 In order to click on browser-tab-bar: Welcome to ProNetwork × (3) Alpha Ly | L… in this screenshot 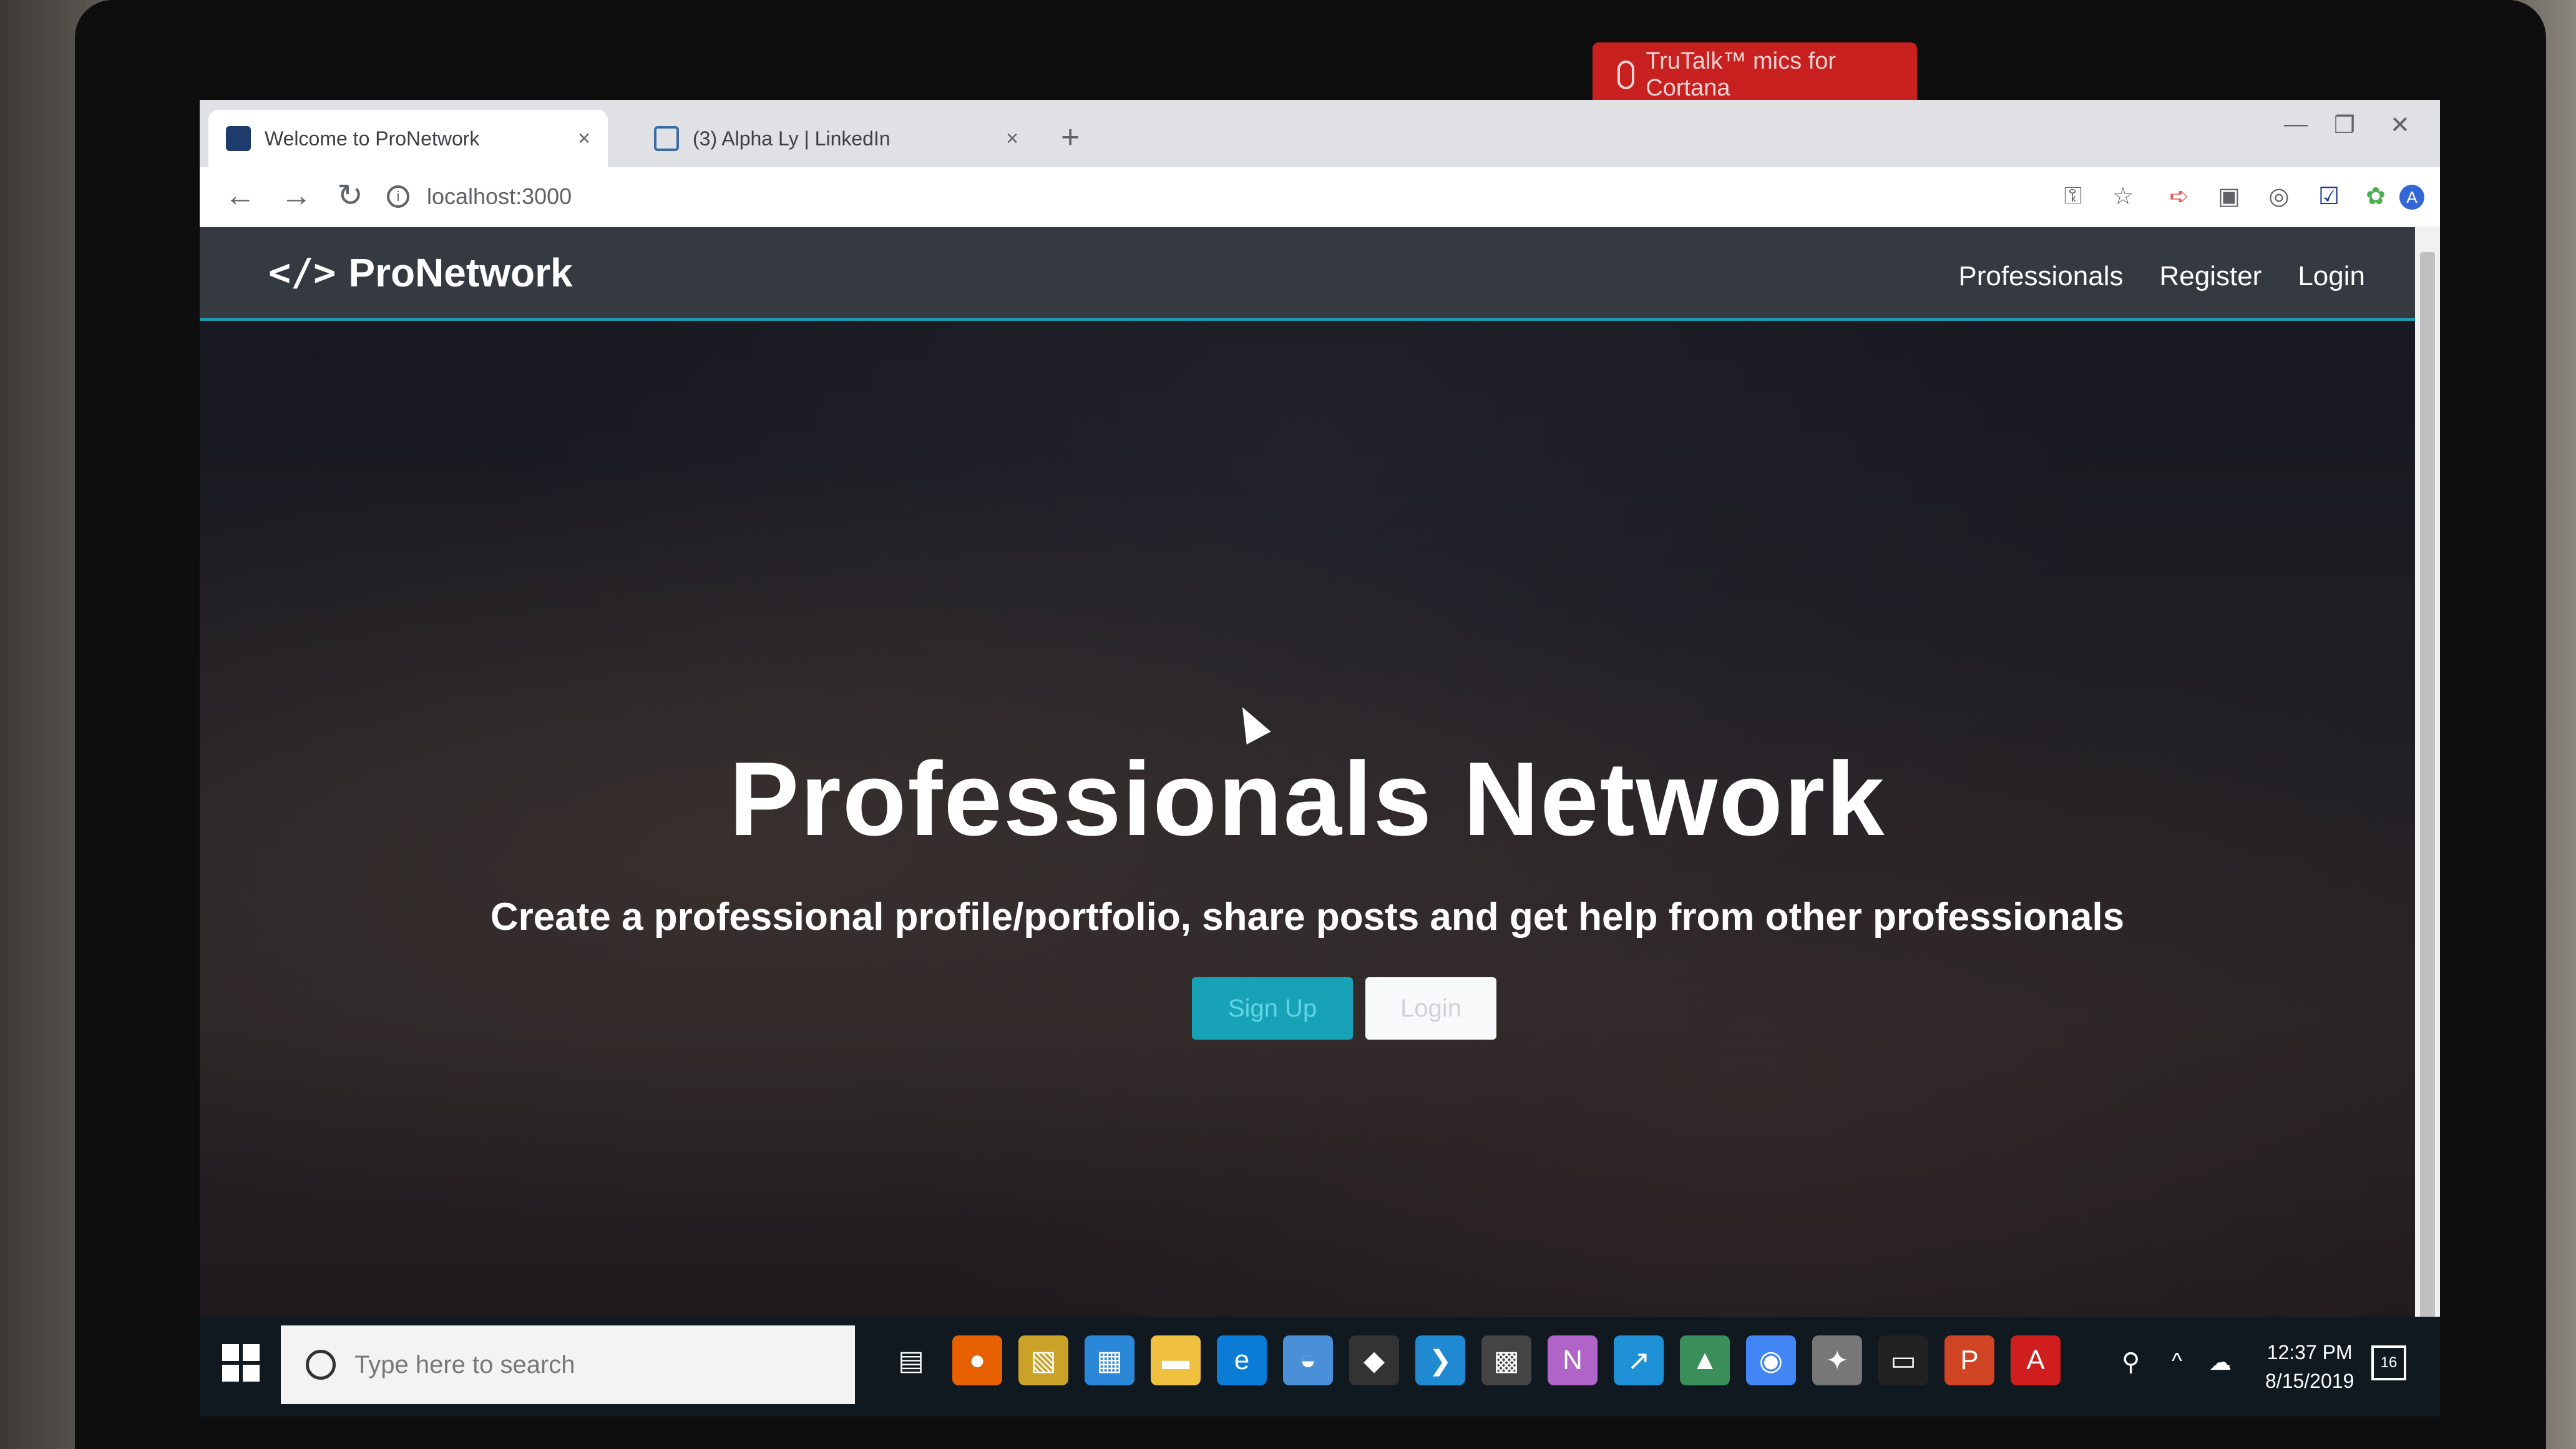, I will do `click(1320, 133)`.